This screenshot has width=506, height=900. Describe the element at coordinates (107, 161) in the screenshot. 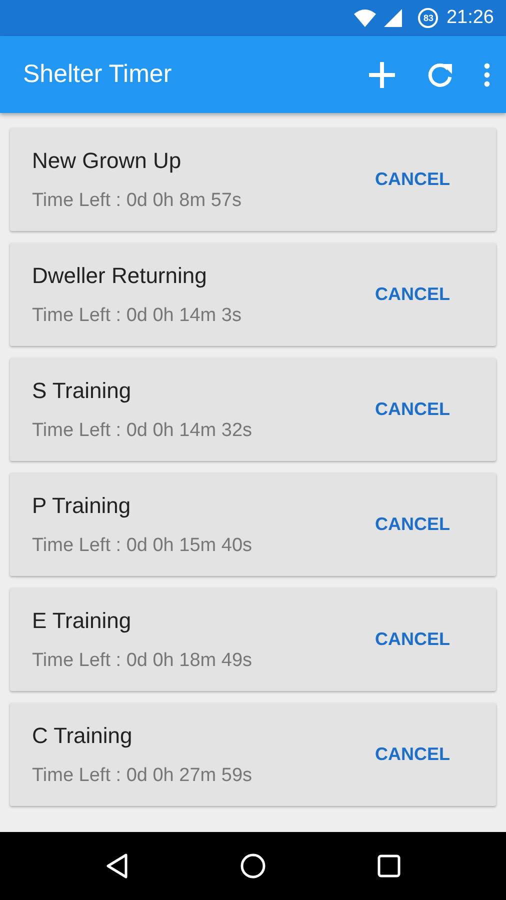

I see `timer-name: New Grown Up` at that location.